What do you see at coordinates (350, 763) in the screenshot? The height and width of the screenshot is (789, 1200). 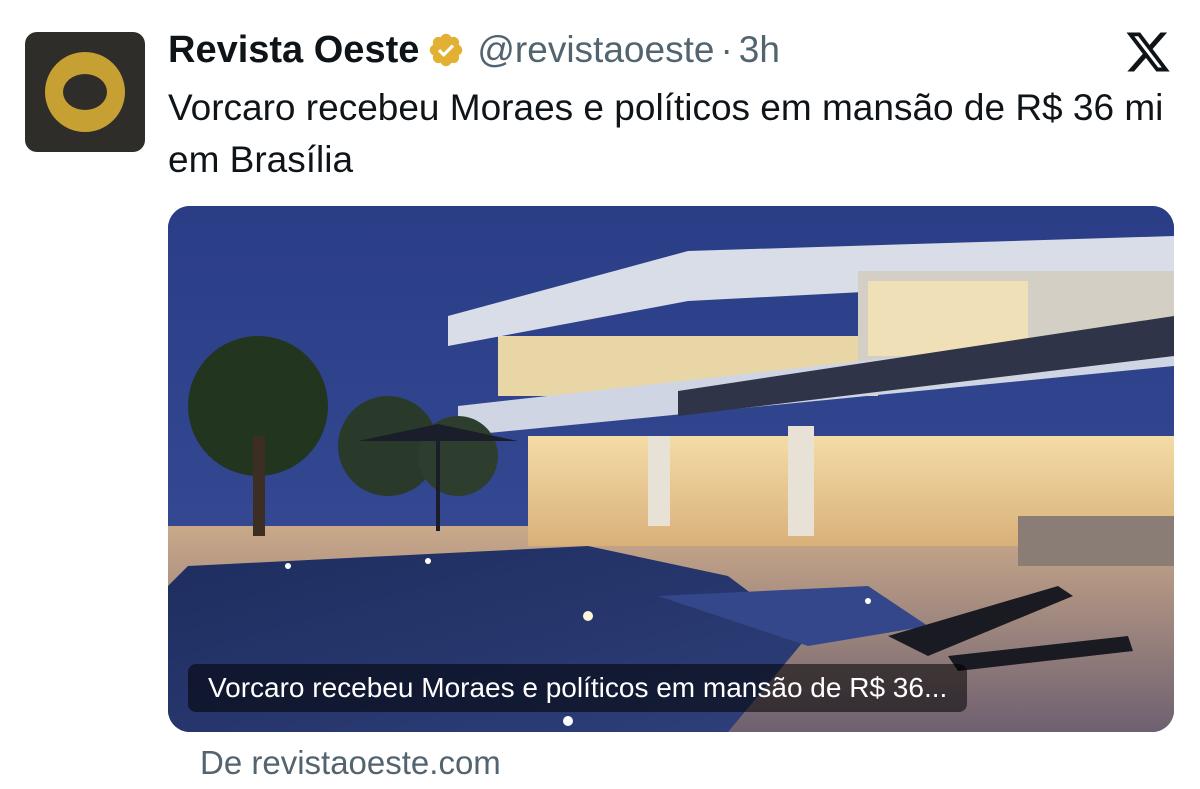 I see `card-source-link: De revistaoeste.com` at bounding box center [350, 763].